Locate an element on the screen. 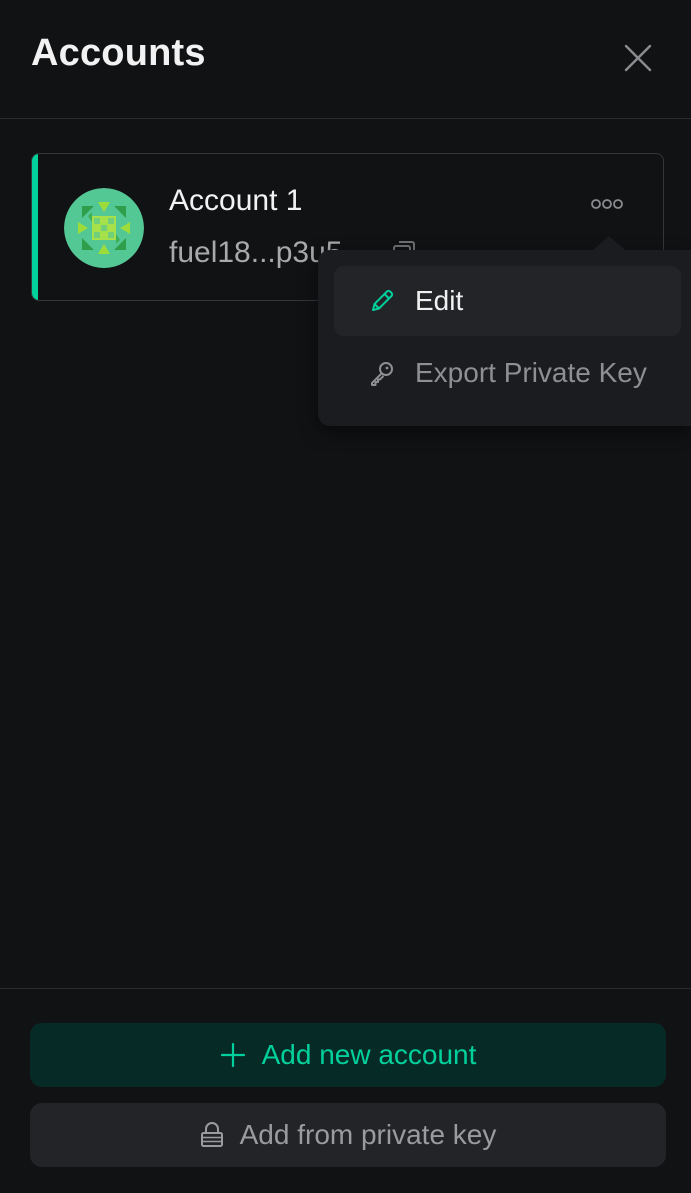 The image size is (691, 1193). header: Accounts is located at coordinates (345, 59).